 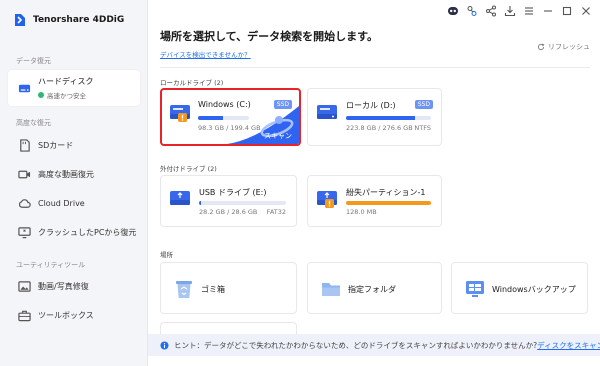 What do you see at coordinates (423, 104) in the screenshot?
I see `drive-type-badge: SSD` at bounding box center [423, 104].